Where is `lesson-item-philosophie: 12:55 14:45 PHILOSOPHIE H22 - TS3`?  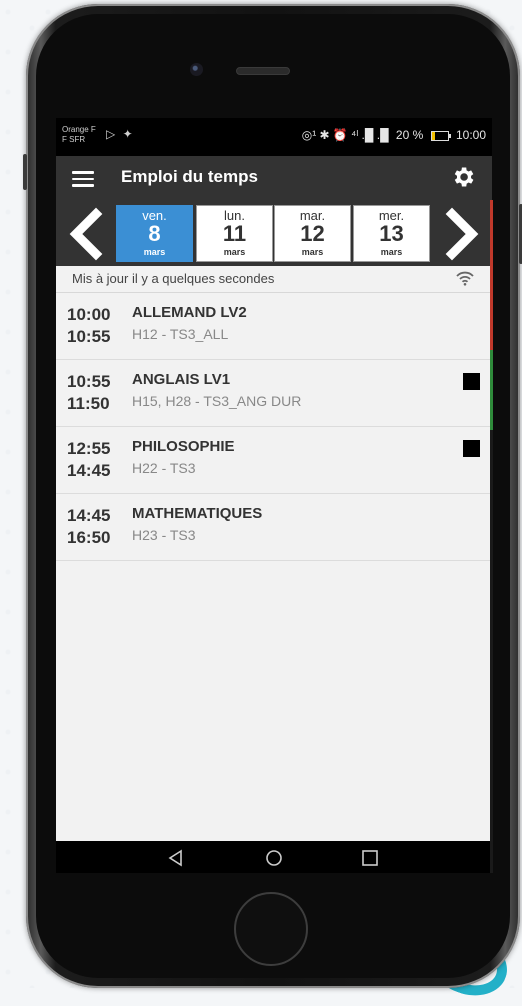 lesson-item-philosophie: 12:55 14:45 PHILOSOPHIE H22 - TS3 is located at coordinates (274, 460).